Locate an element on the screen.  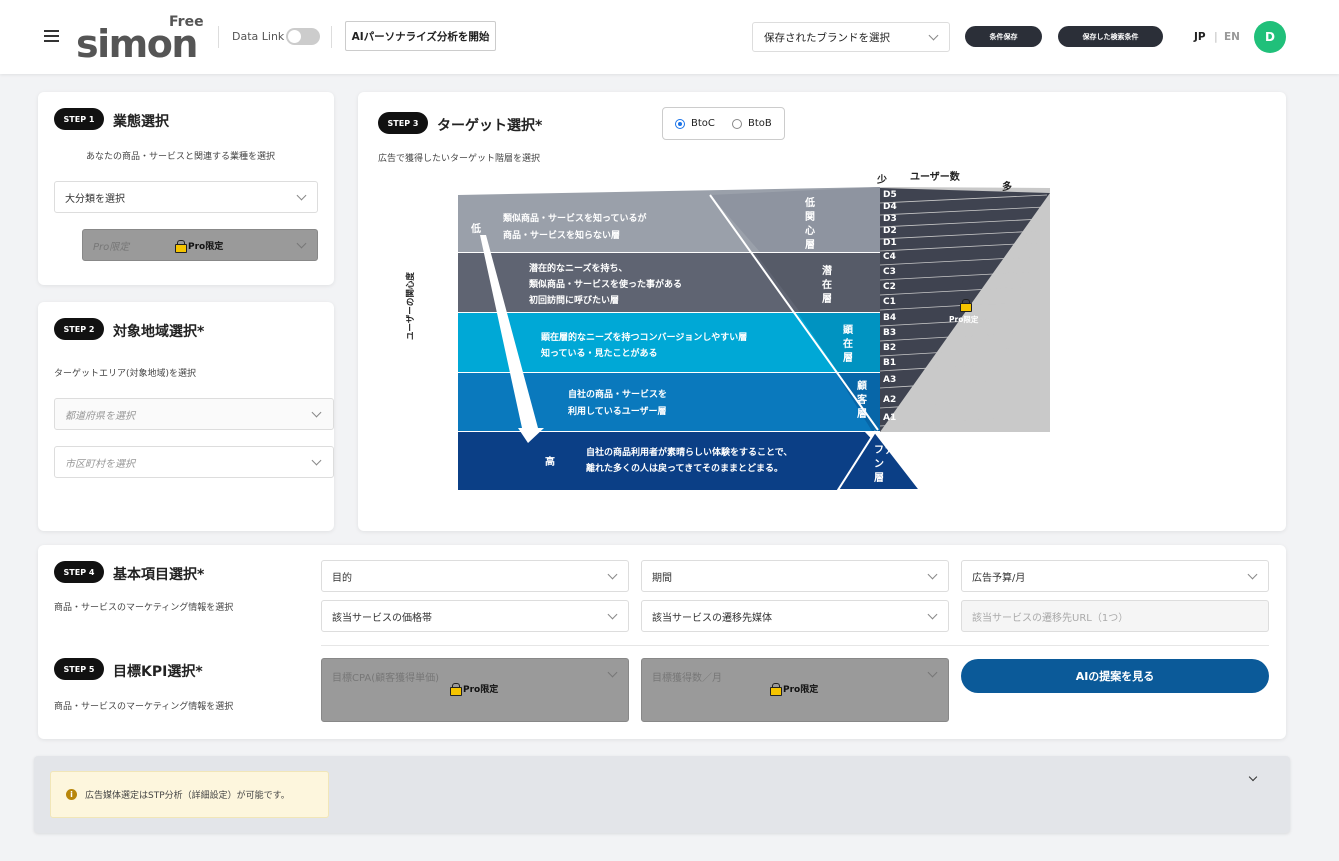
btob-radio is located at coordinates (737, 124).